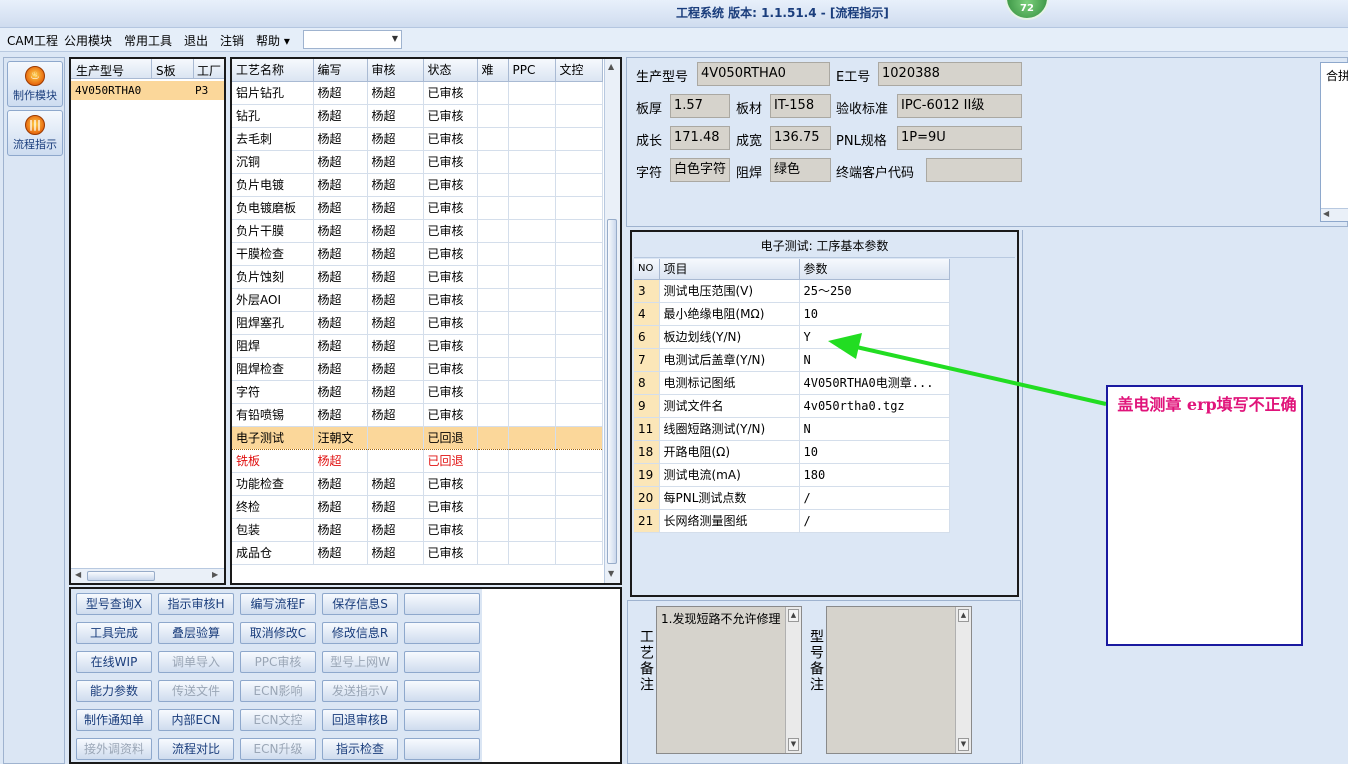 The width and height of the screenshot is (1348, 764). What do you see at coordinates (493, 70) in the screenshot?
I see `col-difficulty: 难` at bounding box center [493, 70].